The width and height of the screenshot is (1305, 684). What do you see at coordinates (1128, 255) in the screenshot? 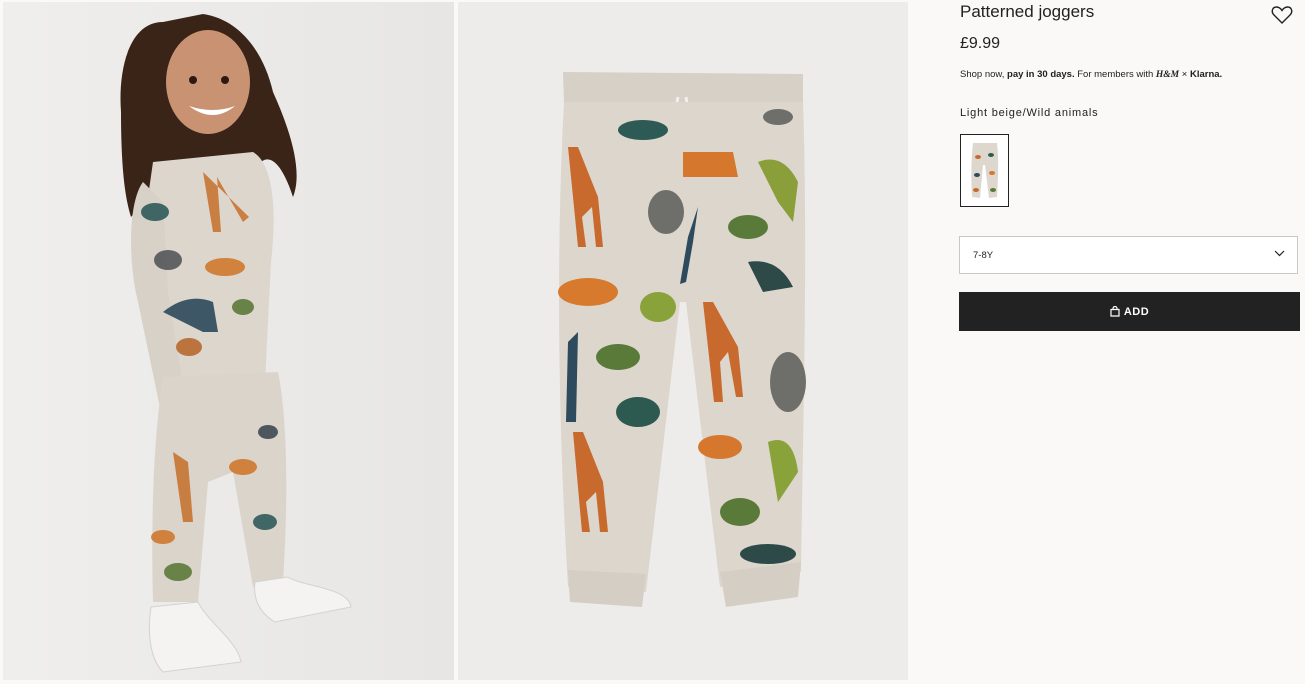
I see `size-dropdown: 7-8Y` at bounding box center [1128, 255].